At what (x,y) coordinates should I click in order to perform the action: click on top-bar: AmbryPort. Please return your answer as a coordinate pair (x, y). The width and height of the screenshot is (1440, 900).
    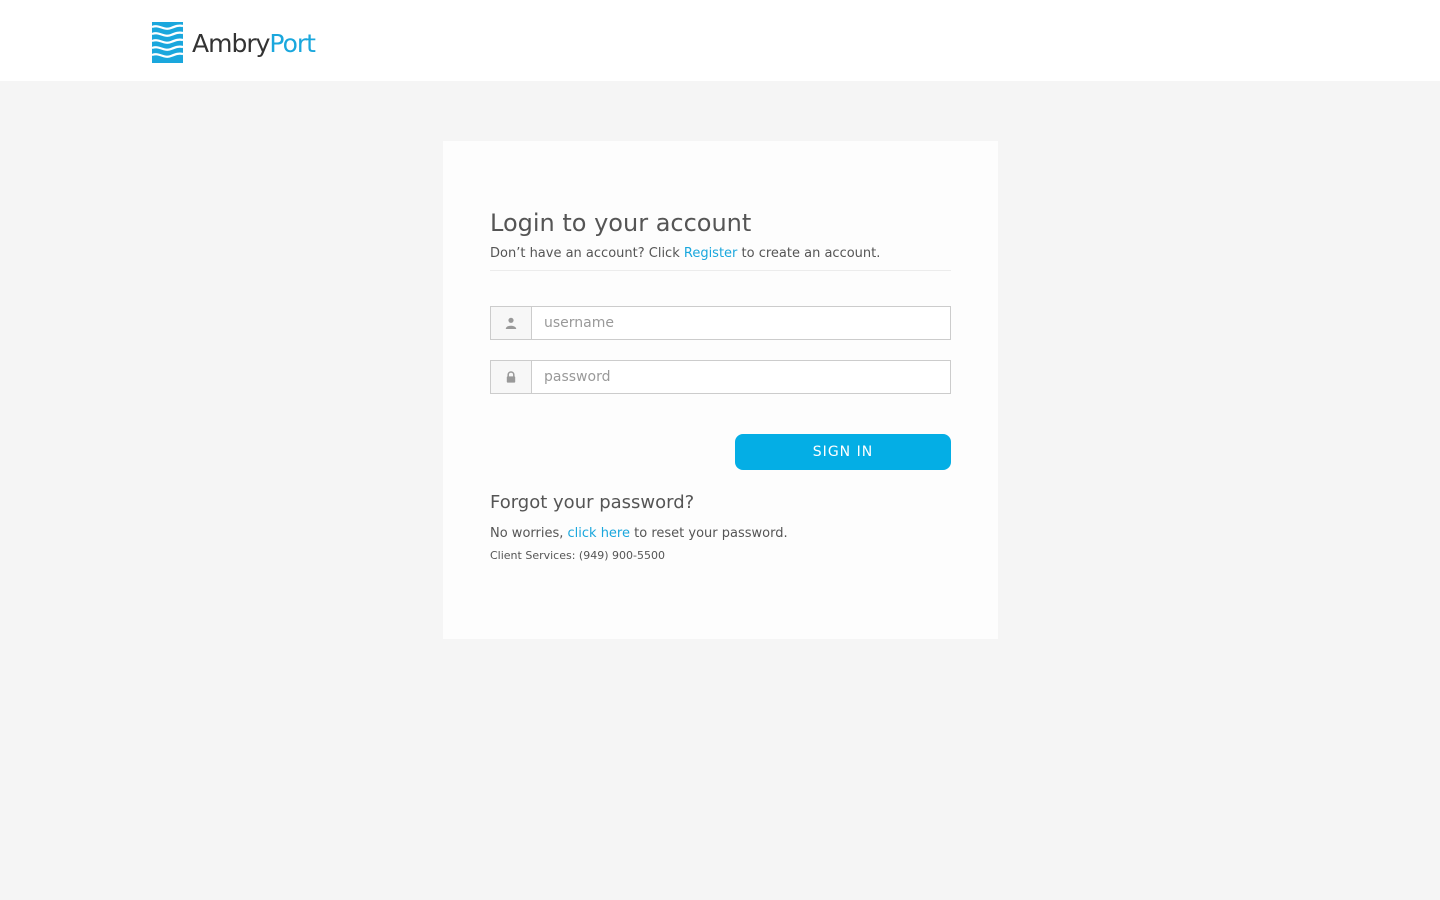
    Looking at the image, I should click on (720, 40).